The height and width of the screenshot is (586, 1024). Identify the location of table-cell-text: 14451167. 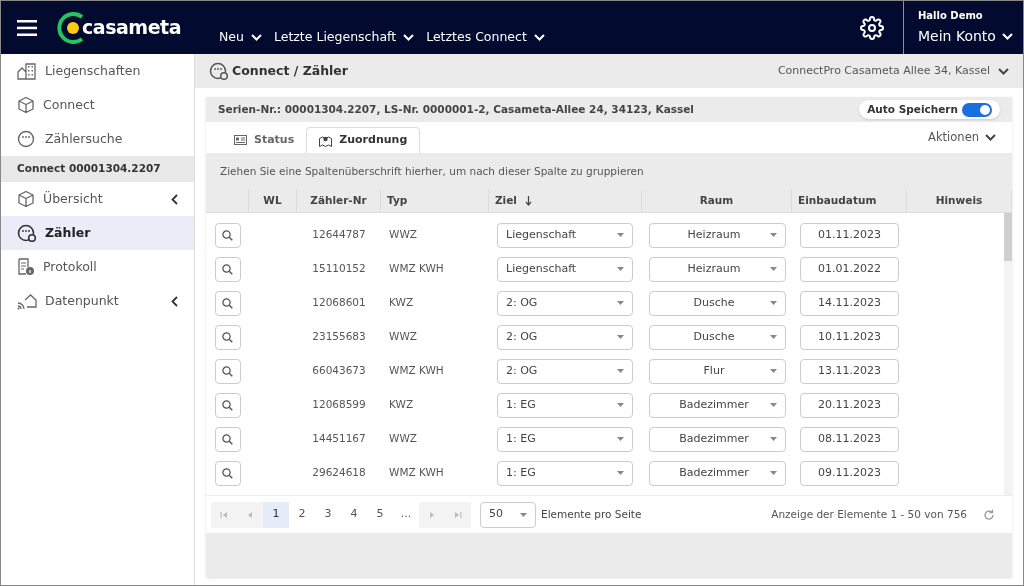
(339, 439).